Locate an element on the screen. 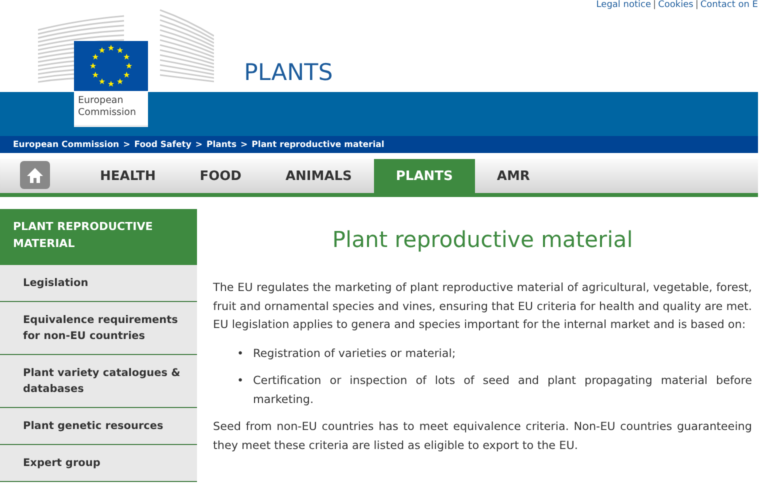 The width and height of the screenshot is (770, 493). sidebar-item: Plant variety catalogues & databases is located at coordinates (98, 381).